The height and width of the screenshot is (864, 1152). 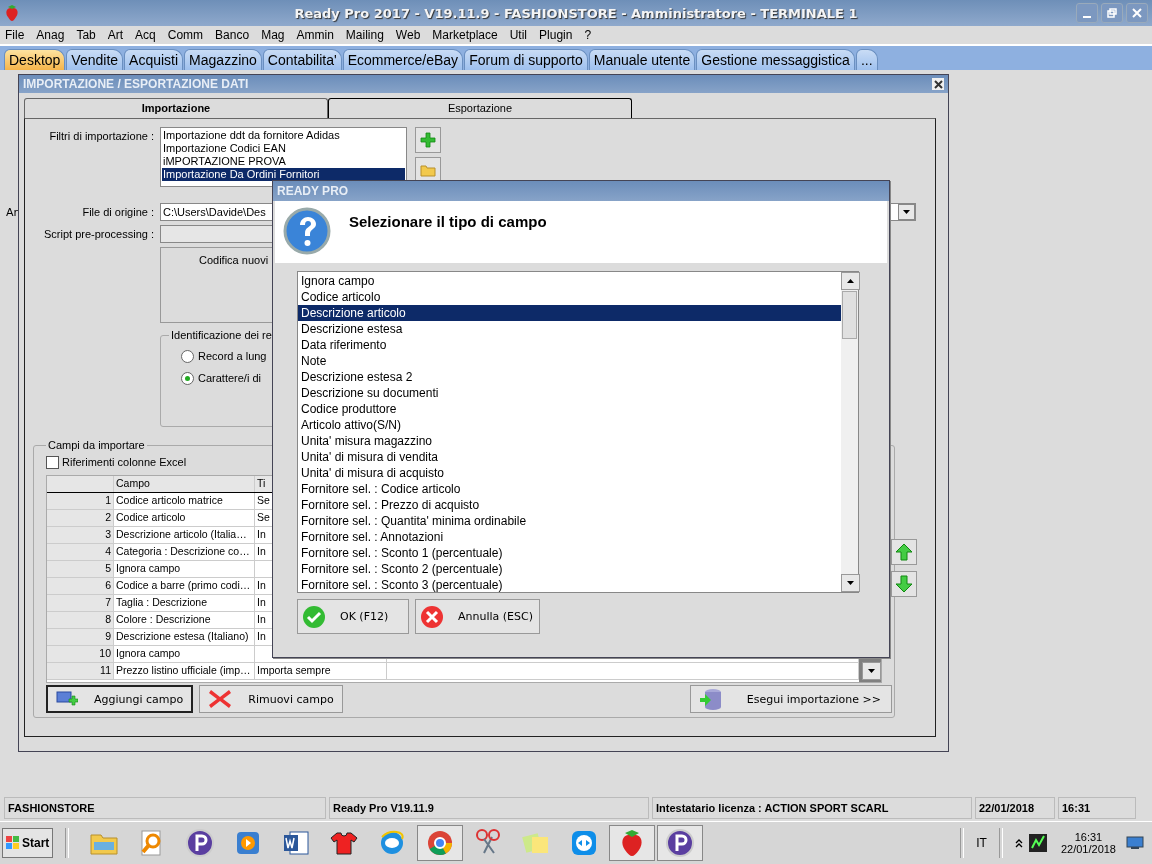 I want to click on row-number: 6, so click(x=80, y=586).